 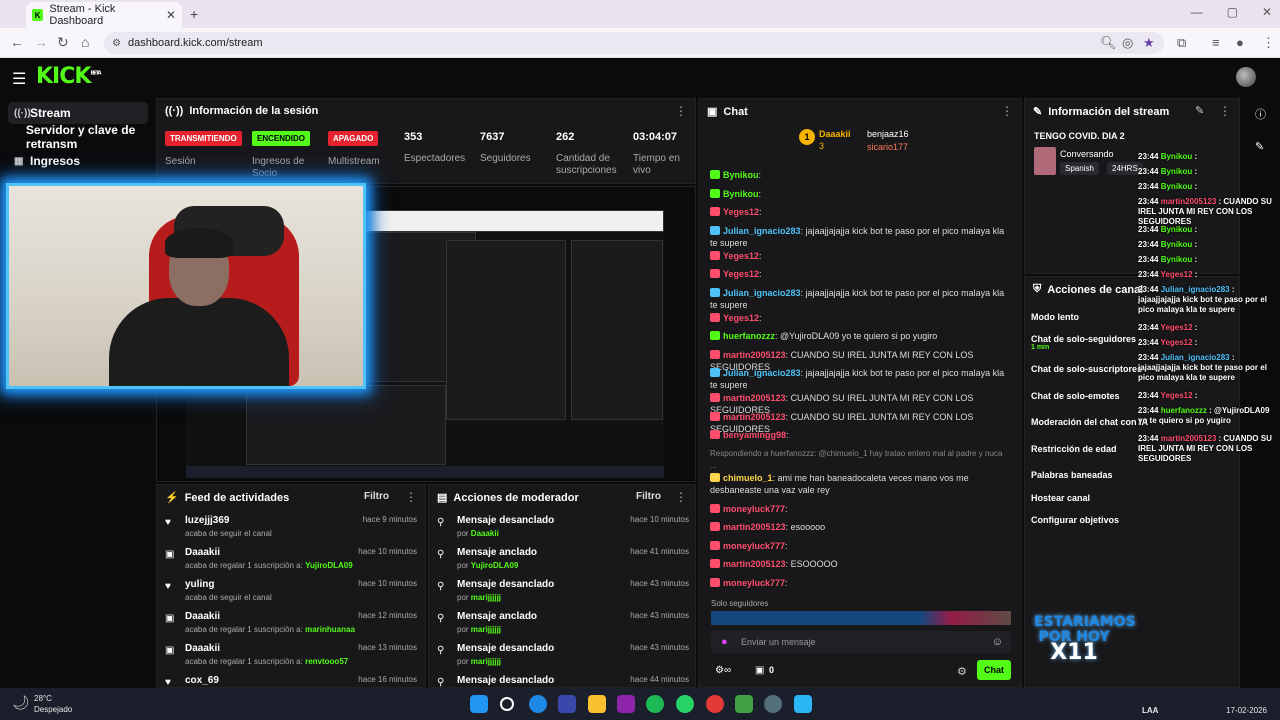 I want to click on new-tab-button: +, so click(x=194, y=14).